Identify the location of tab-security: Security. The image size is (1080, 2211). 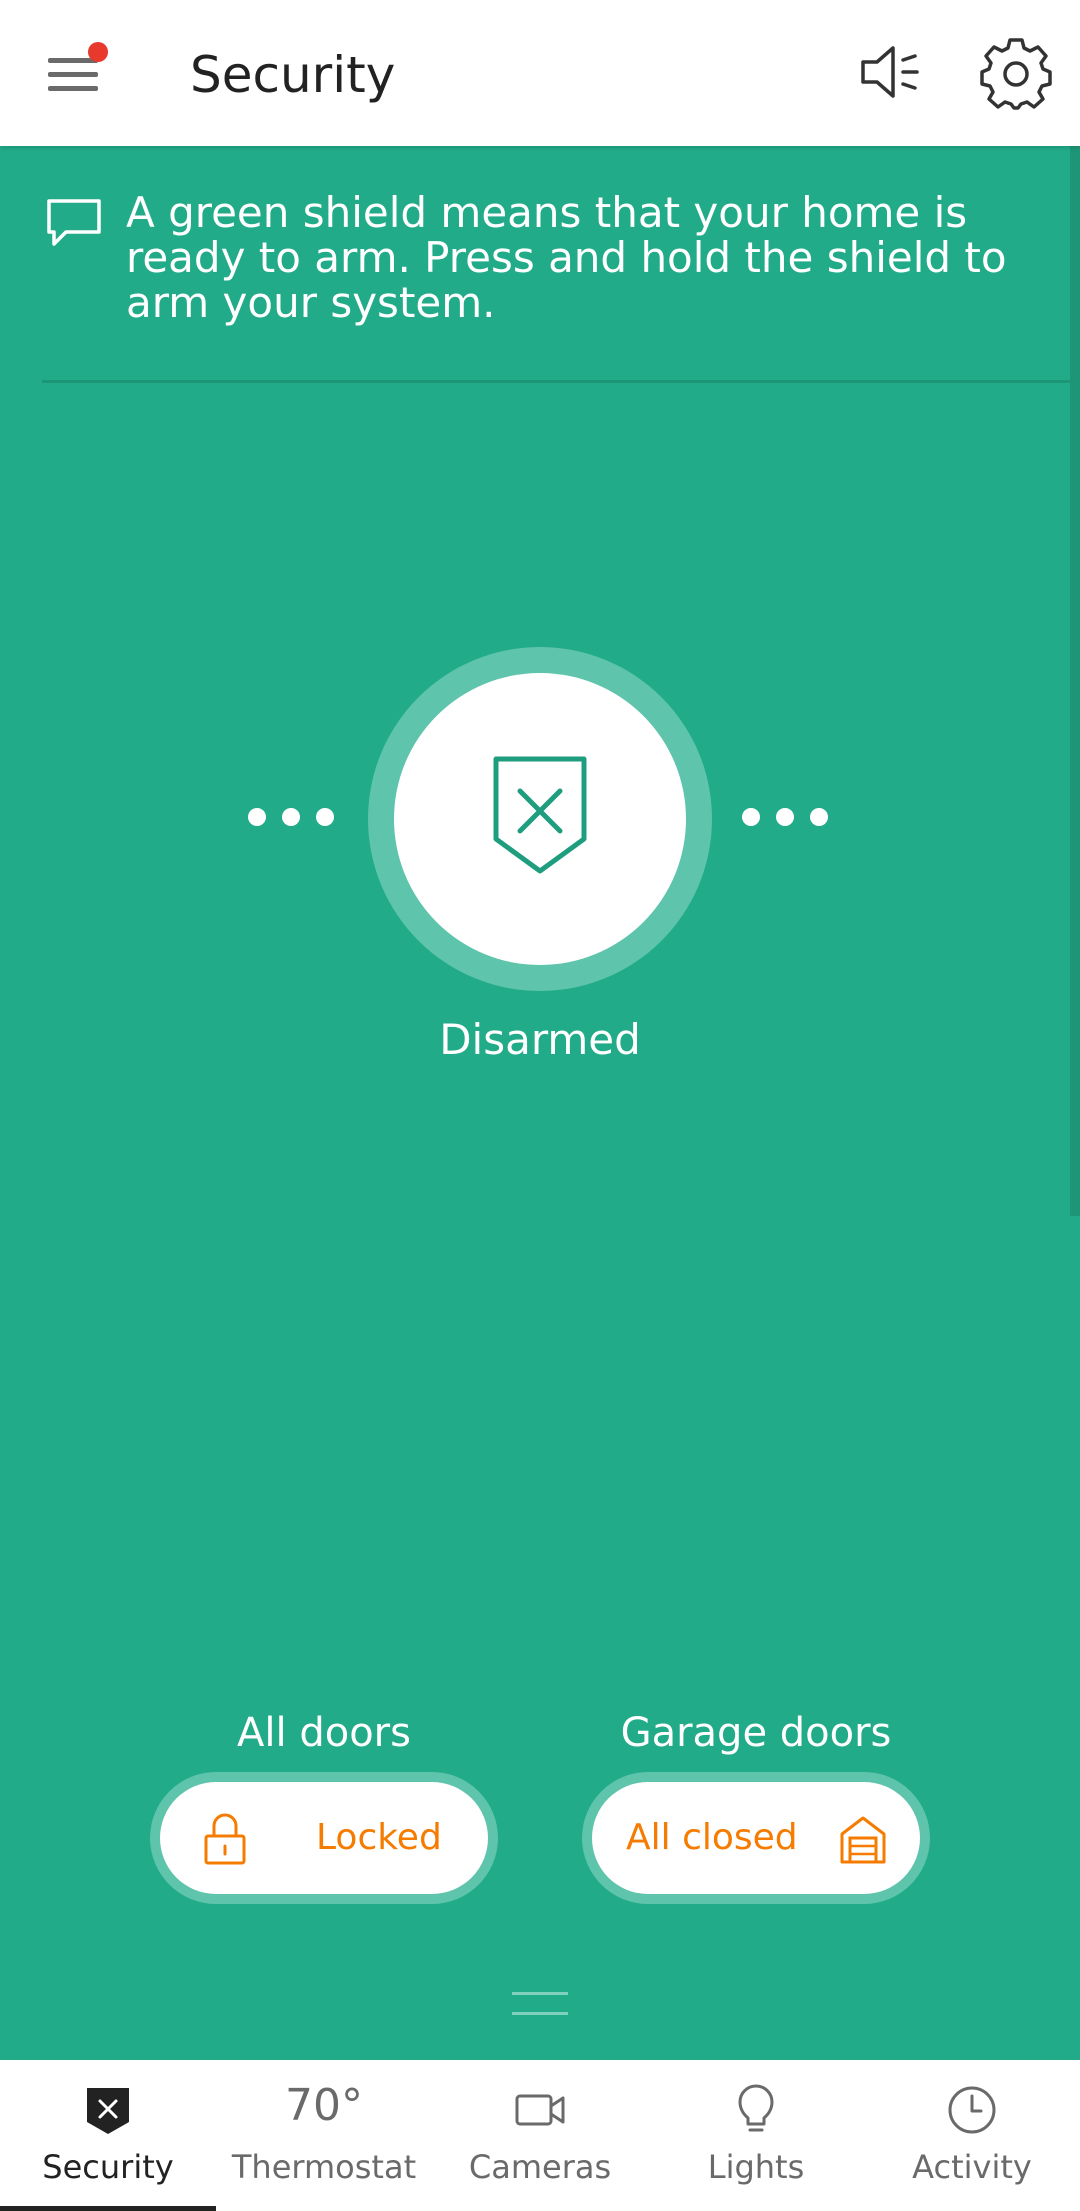
(108, 2135).